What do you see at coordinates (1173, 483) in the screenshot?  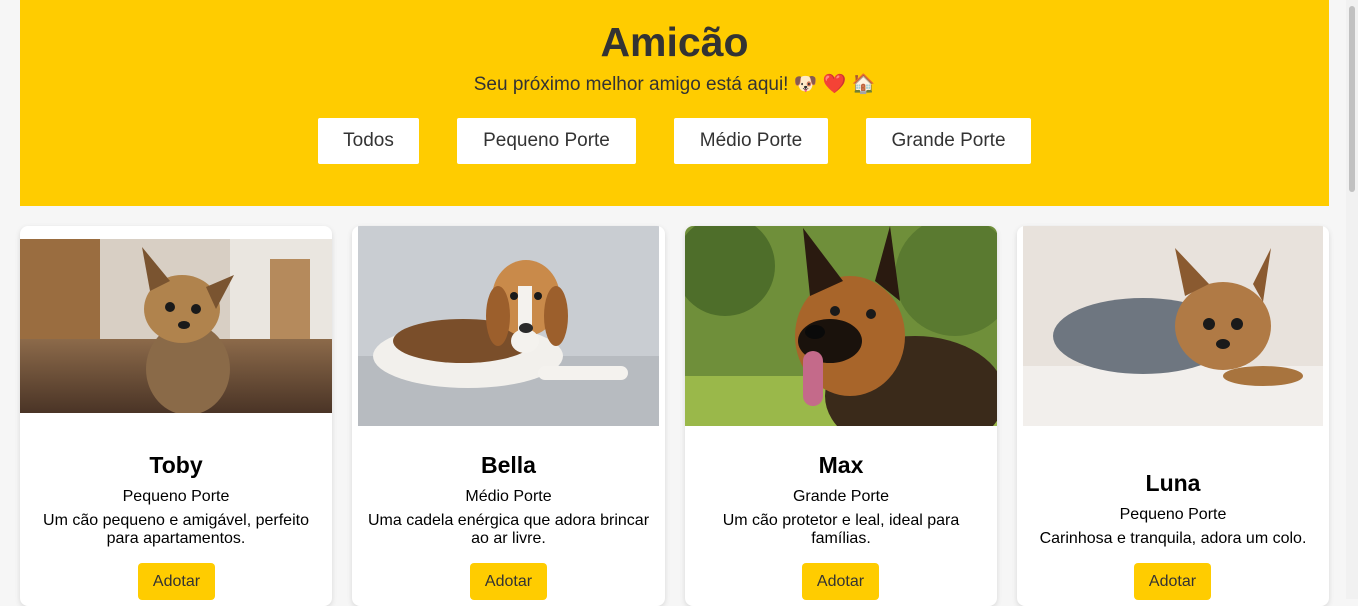 I see `dog-name: Luna` at bounding box center [1173, 483].